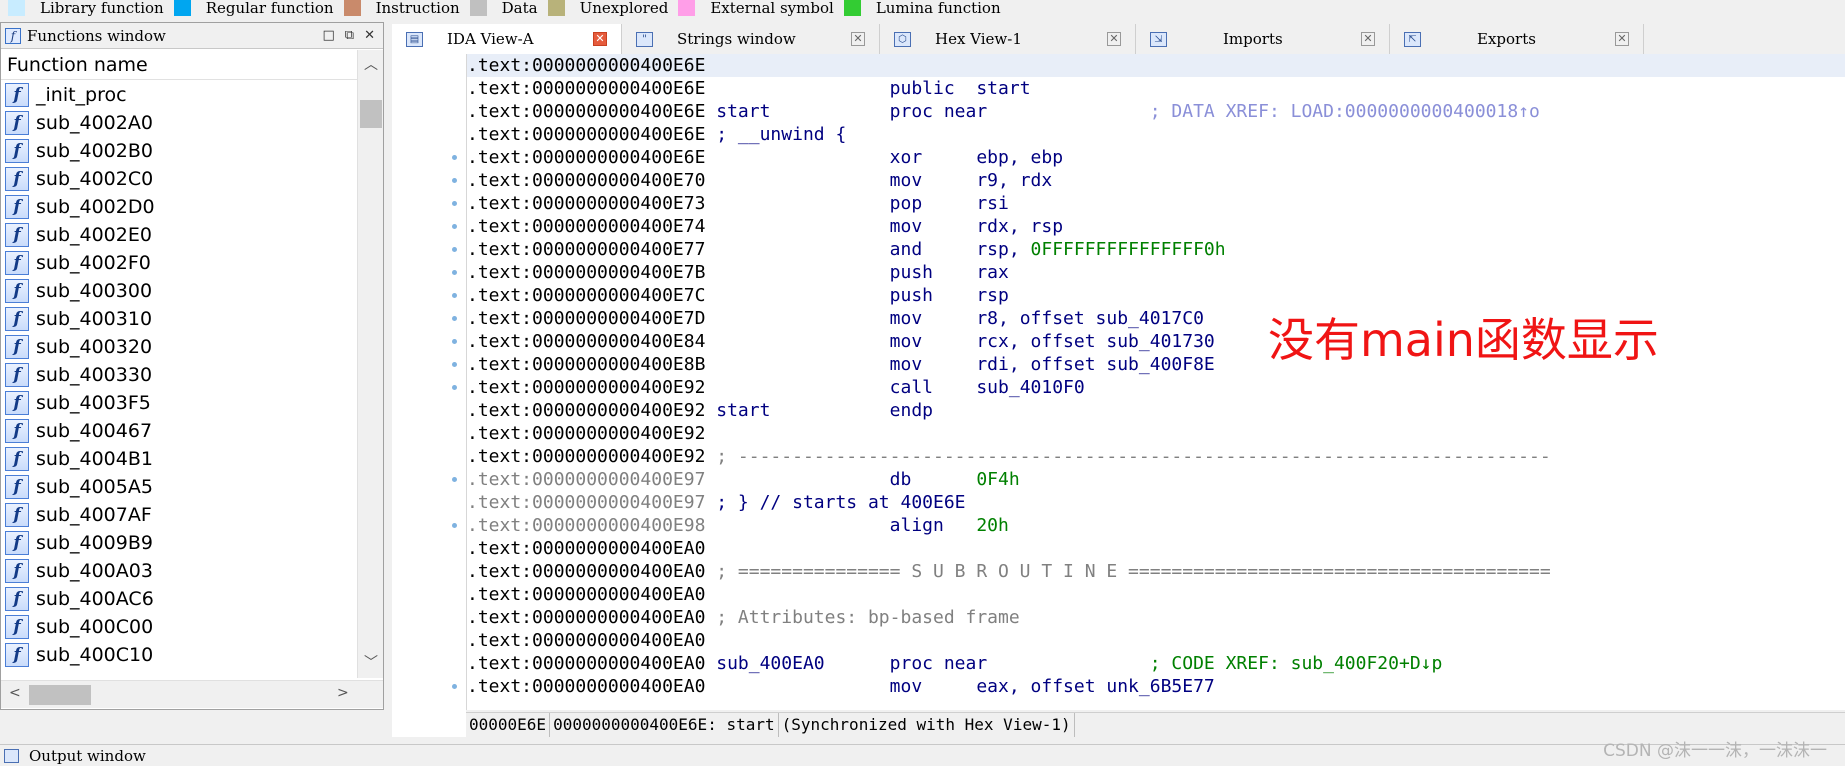 This screenshot has width=1845, height=766. What do you see at coordinates (1156, 157) in the screenshot?
I see `disasm-line: .text:0000000000400E6E xor ebp, ebp` at bounding box center [1156, 157].